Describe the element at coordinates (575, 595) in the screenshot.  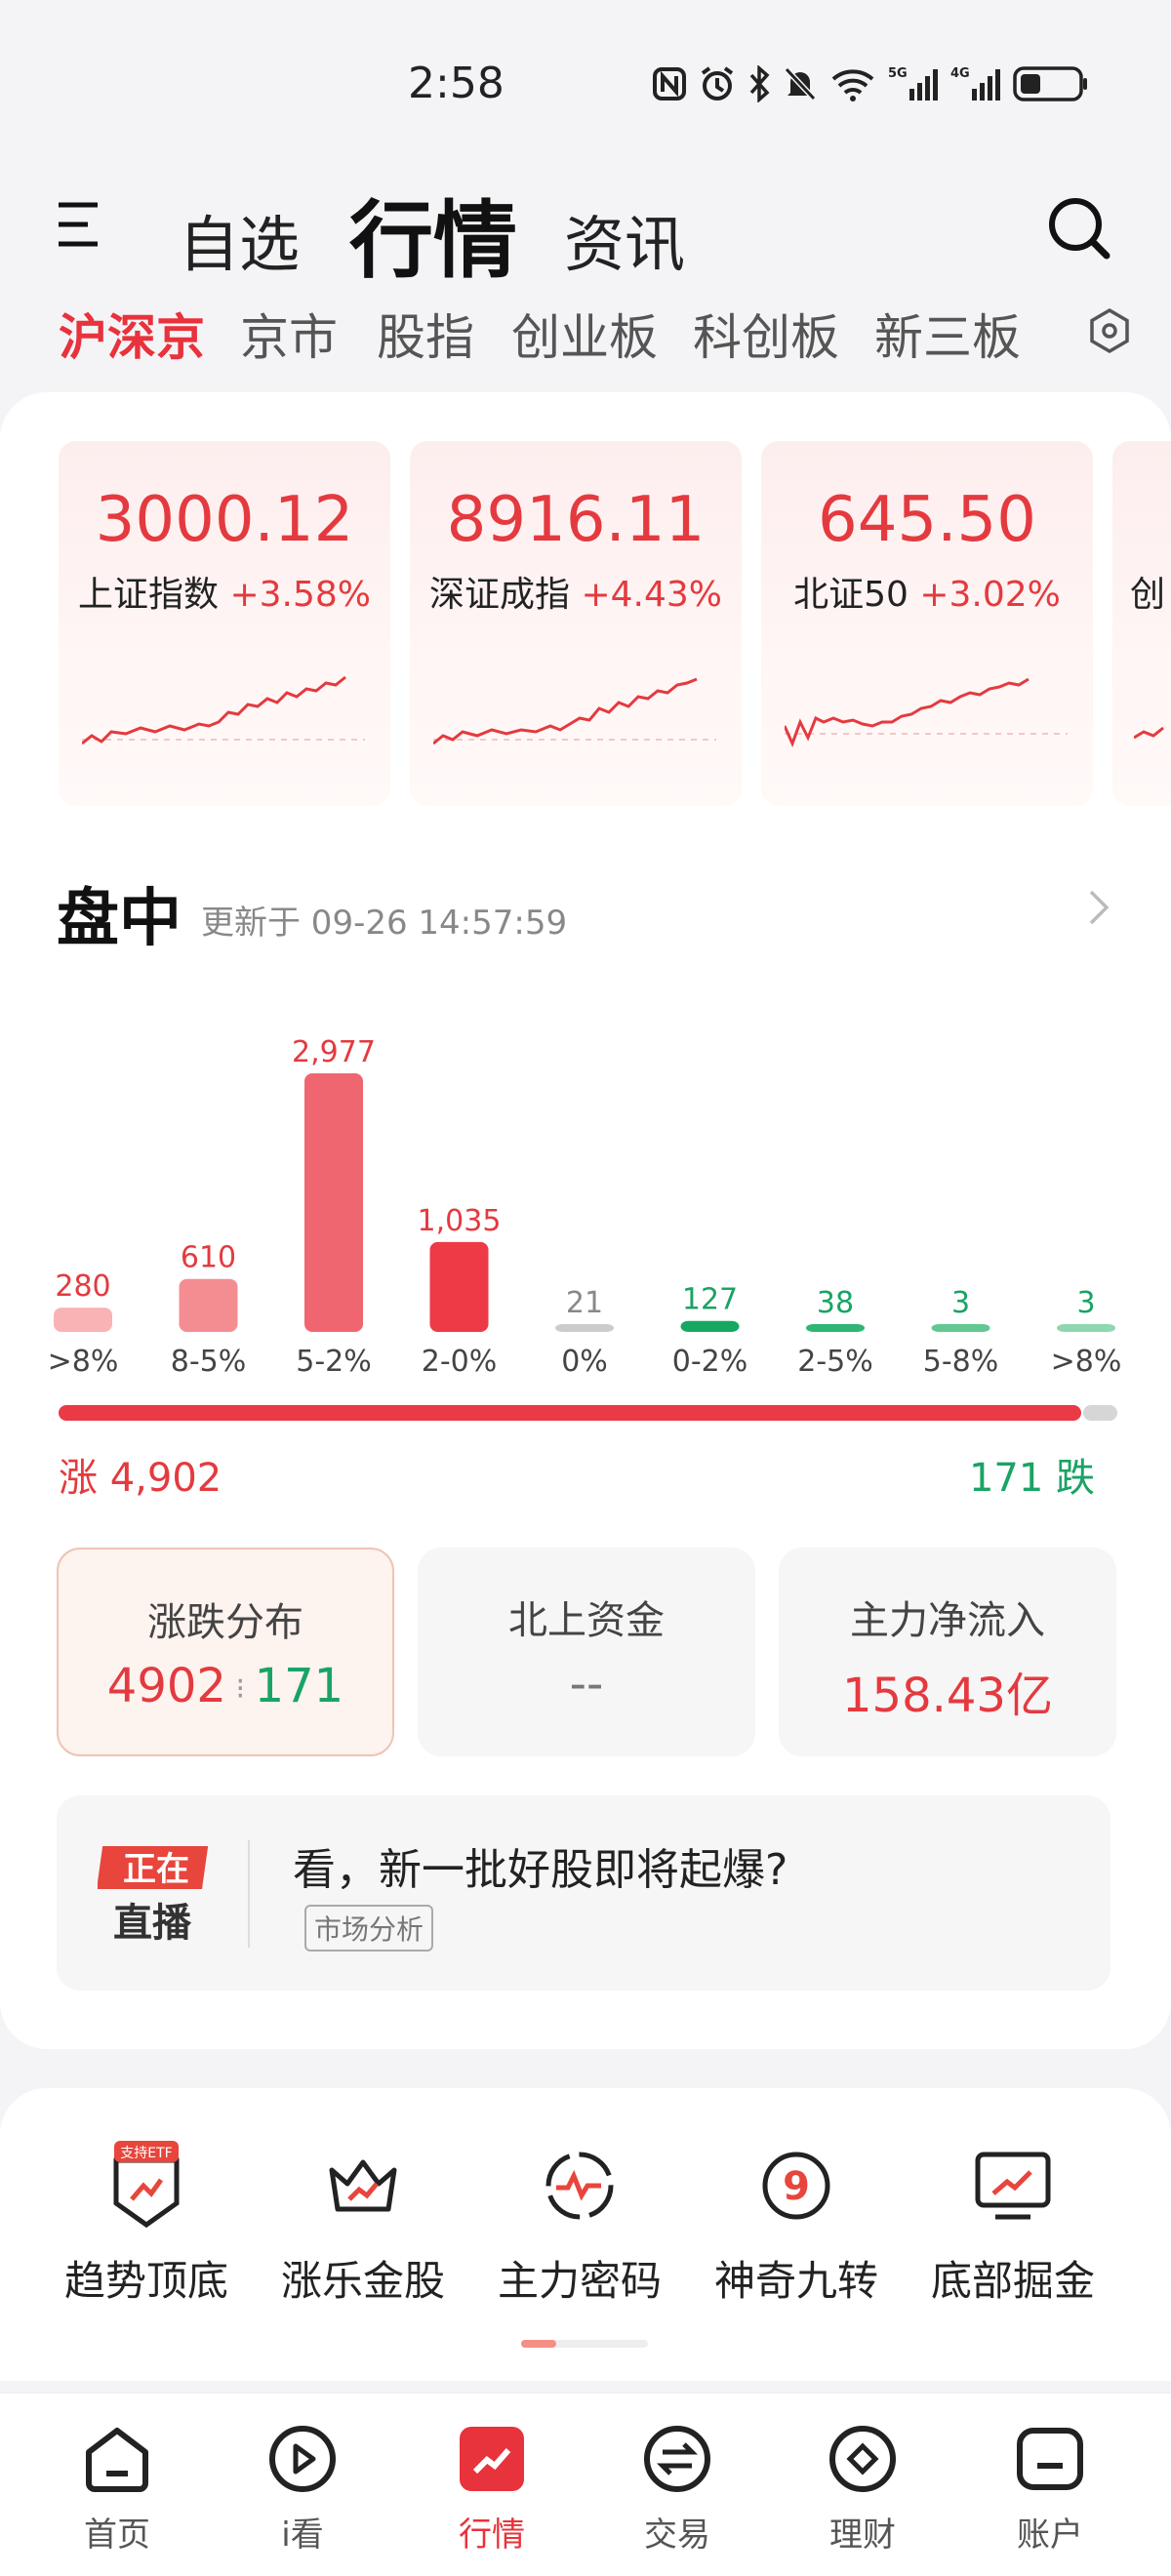
I see `index-name: 深证成指 +4.43%` at that location.